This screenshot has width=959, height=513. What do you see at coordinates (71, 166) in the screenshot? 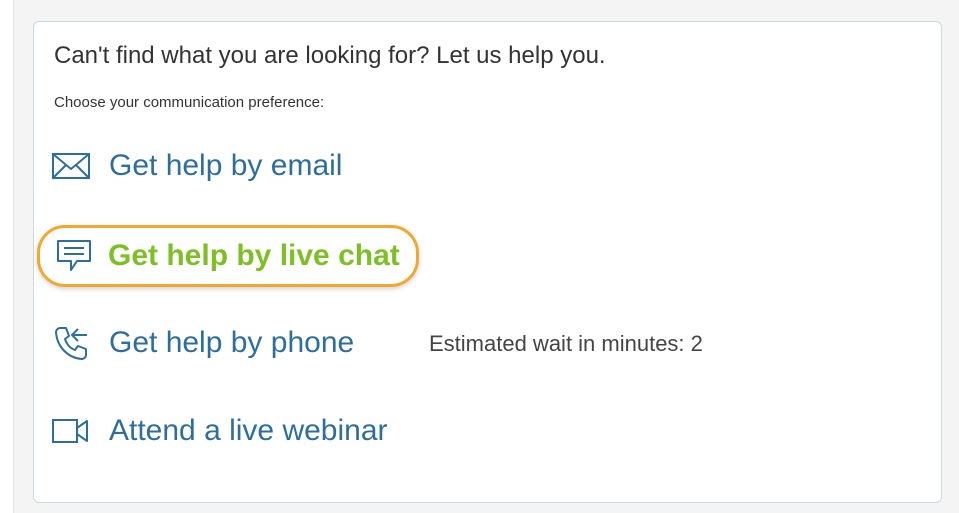
I see `envelope-icon` at bounding box center [71, 166].